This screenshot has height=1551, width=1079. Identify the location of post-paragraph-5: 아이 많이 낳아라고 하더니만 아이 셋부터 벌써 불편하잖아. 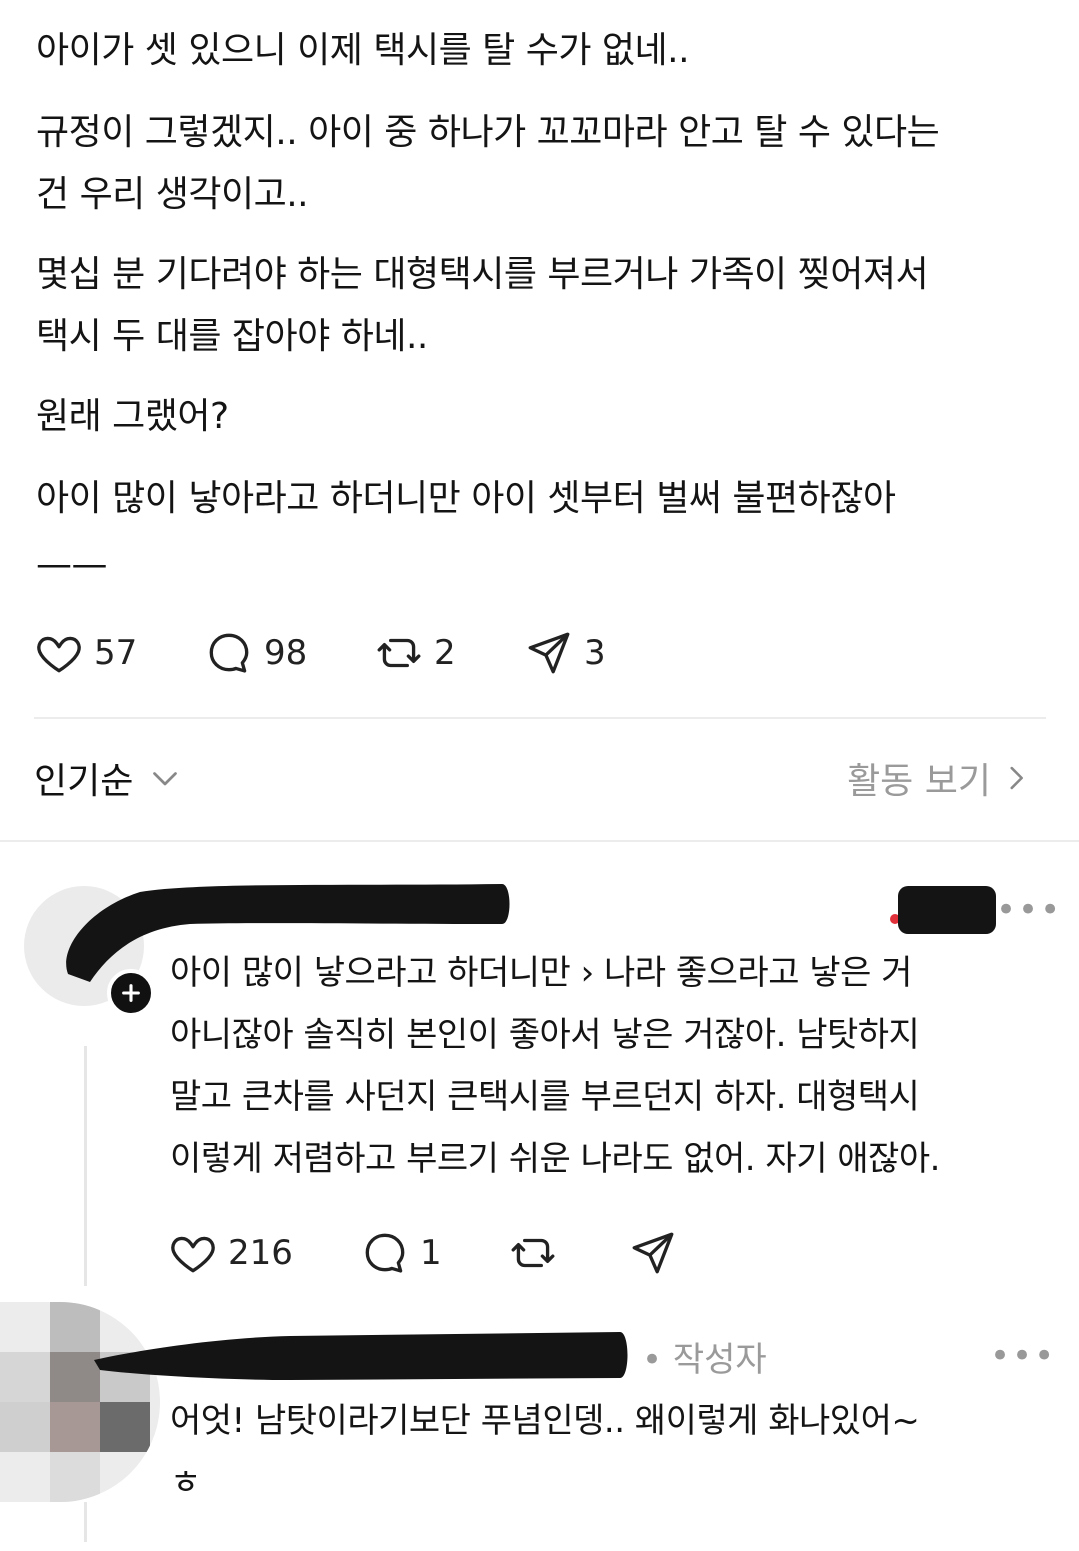
(536, 499).